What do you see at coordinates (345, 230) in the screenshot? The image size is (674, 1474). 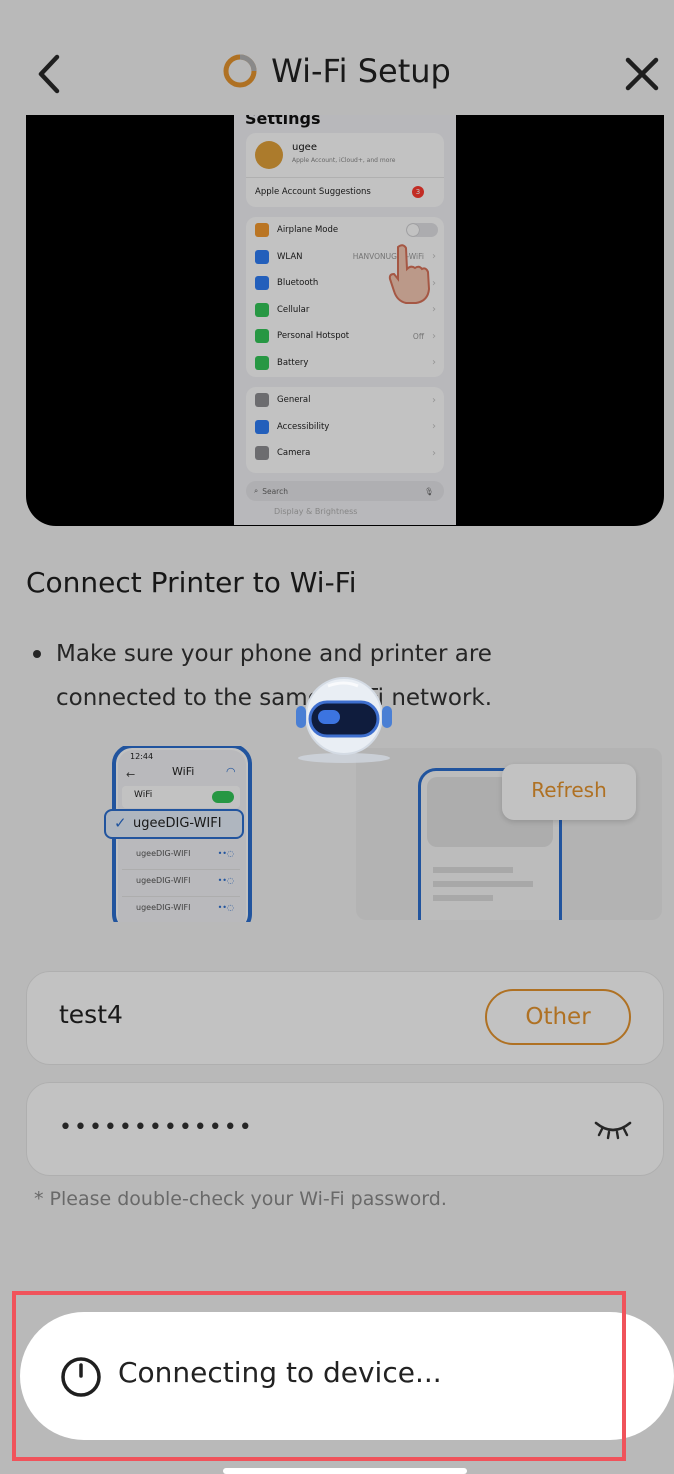 I see `settings-row: Airplane Mode` at bounding box center [345, 230].